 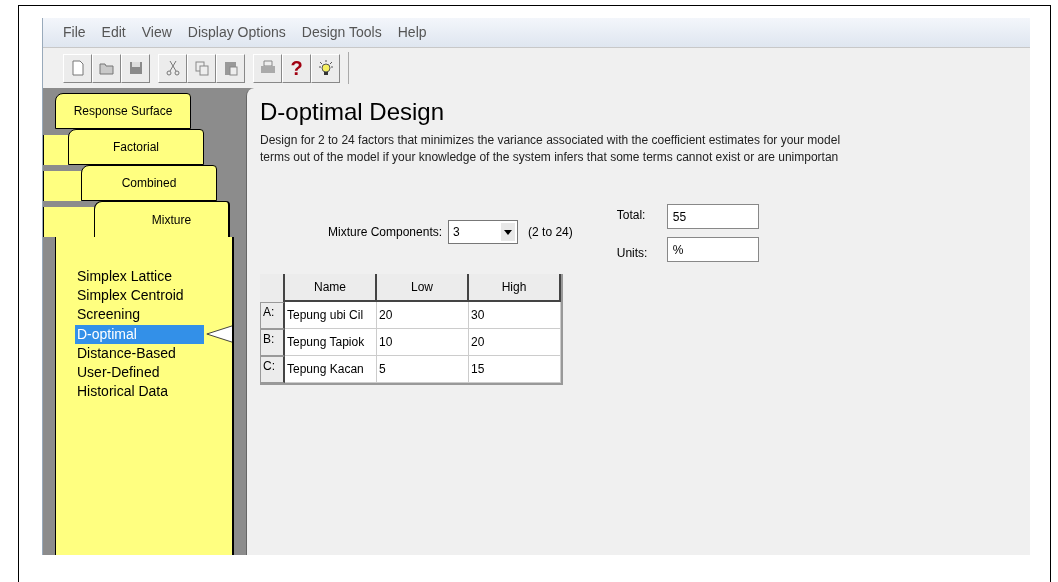 What do you see at coordinates (551, 140) in the screenshot?
I see `description-text: Design for 2 to 24 factors that minimizes the variance associated with the coefficient estimates for your model` at bounding box center [551, 140].